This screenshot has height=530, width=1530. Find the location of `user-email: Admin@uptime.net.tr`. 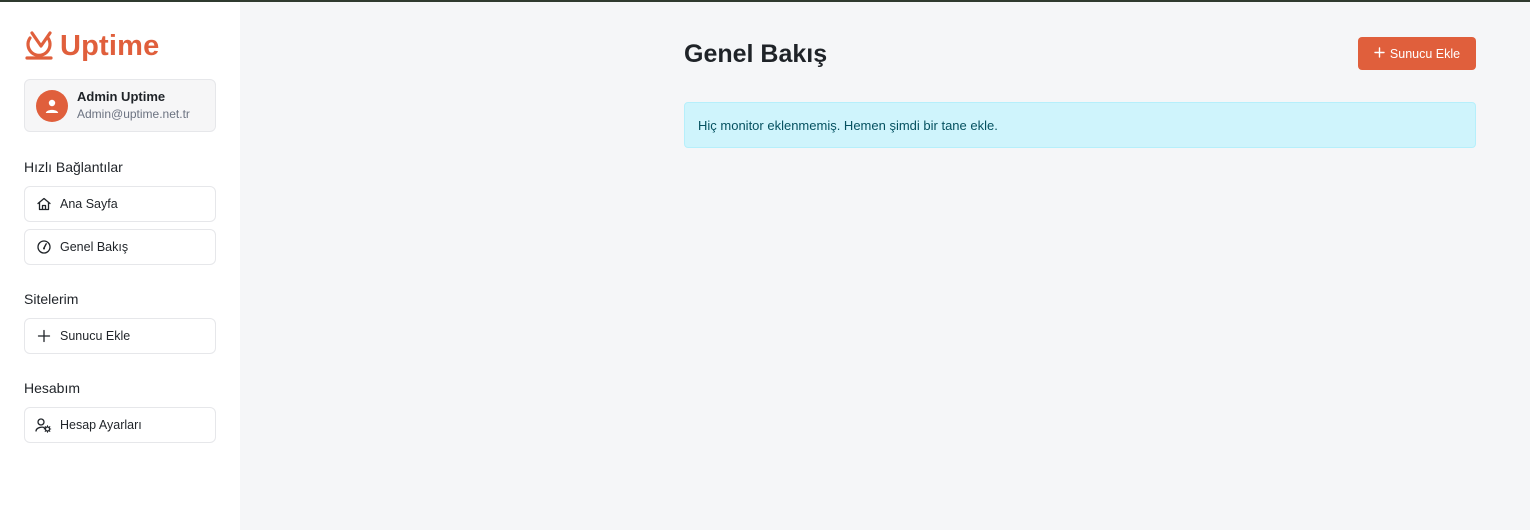

user-email: Admin@uptime.net.tr is located at coordinates (133, 114).